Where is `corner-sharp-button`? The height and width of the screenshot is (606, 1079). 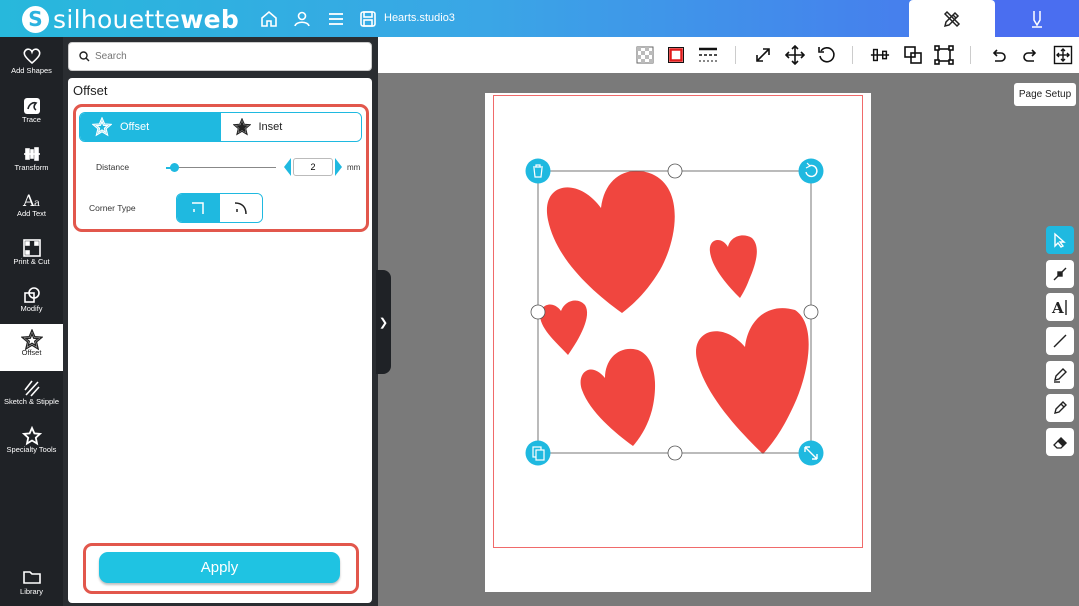
corner-sharp-button is located at coordinates (198, 208).